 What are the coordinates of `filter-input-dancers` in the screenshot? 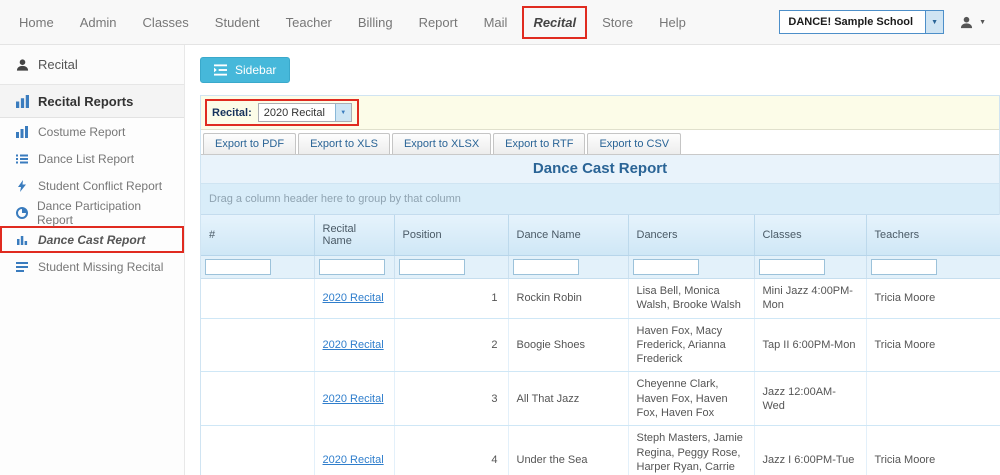 It's located at (665, 267).